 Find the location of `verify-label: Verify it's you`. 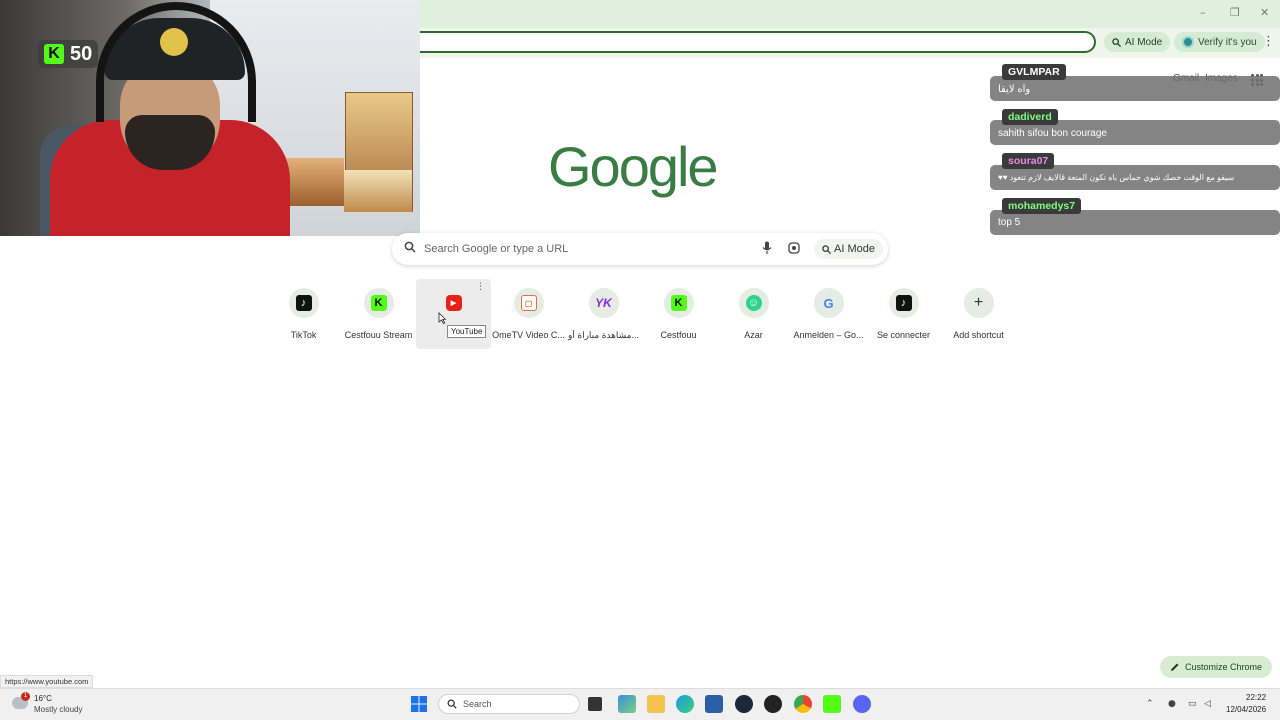

verify-label: Verify it's you is located at coordinates (1227, 42).